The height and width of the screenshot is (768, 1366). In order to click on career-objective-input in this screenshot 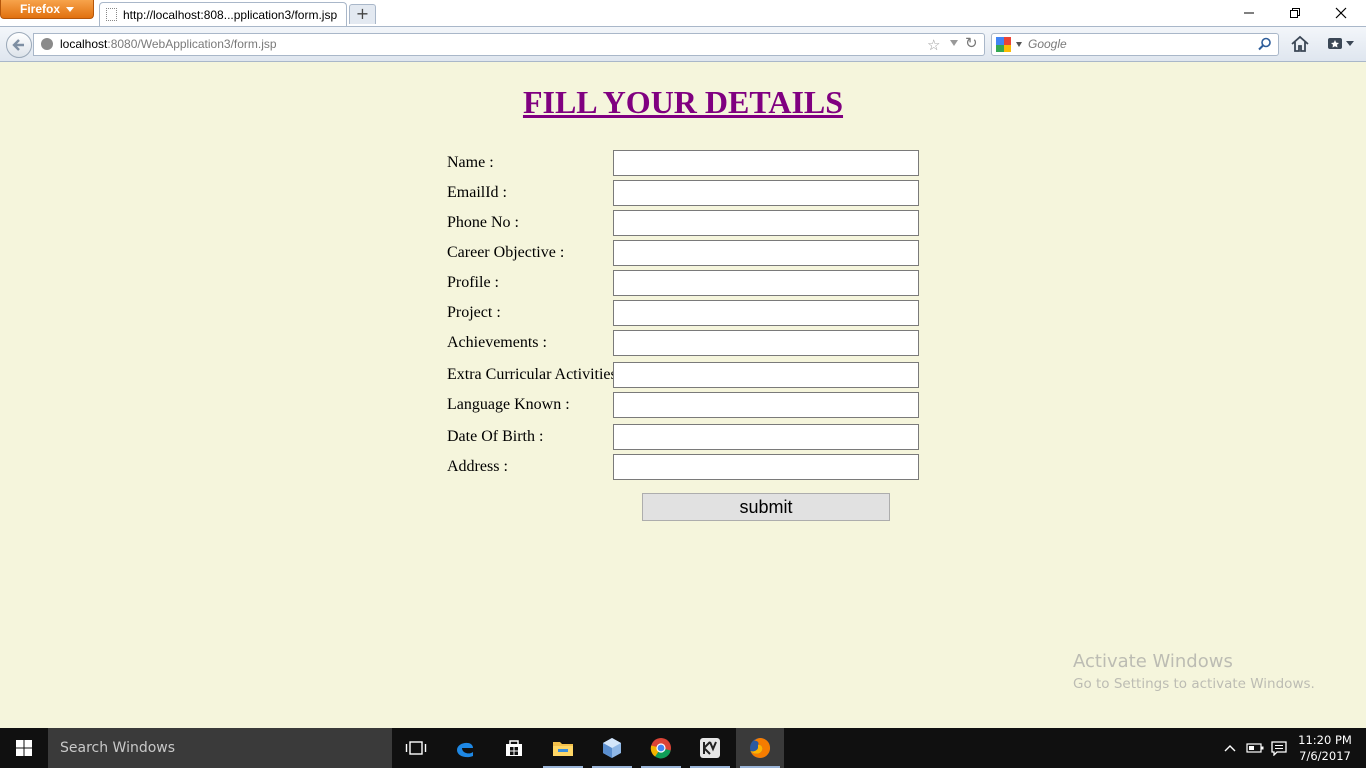, I will do `click(766, 253)`.